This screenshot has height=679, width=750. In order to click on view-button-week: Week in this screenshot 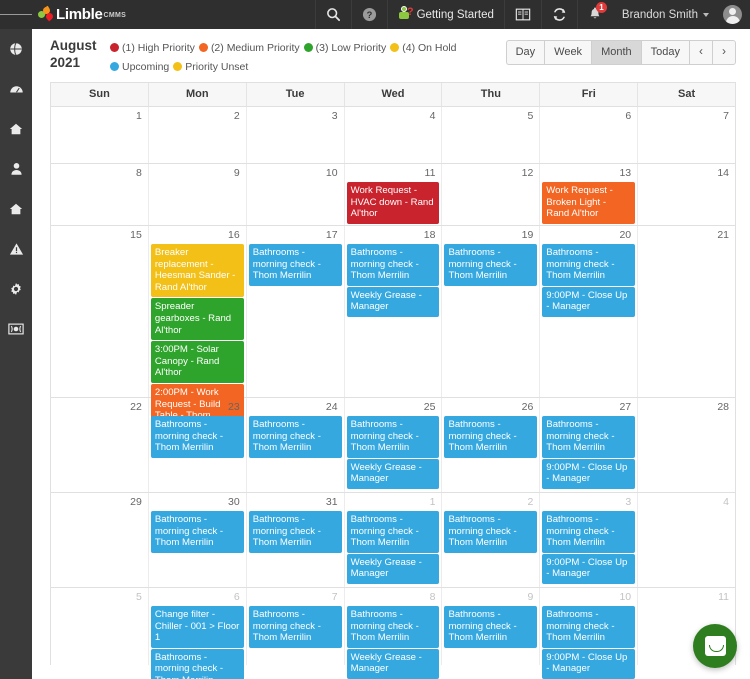, I will do `click(568, 52)`.